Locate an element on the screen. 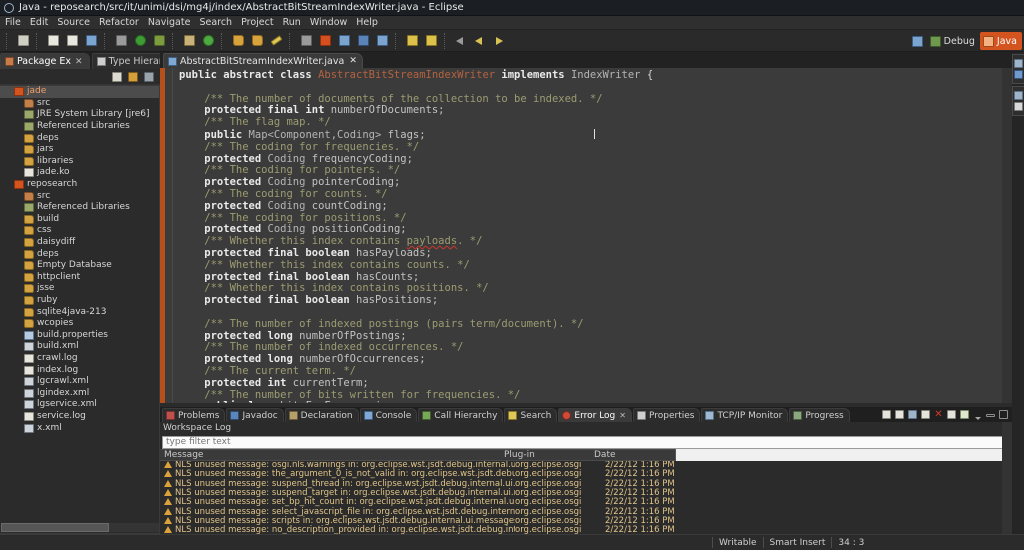 This screenshot has height=550, width=1024. tree-item: service.log is located at coordinates (79, 417).